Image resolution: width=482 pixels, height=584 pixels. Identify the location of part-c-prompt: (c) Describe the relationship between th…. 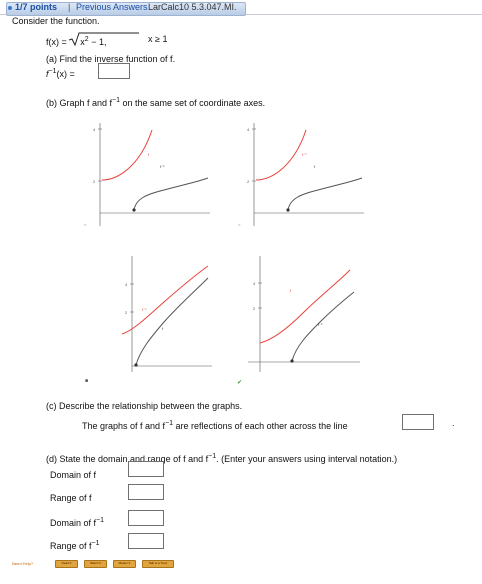
(144, 406).